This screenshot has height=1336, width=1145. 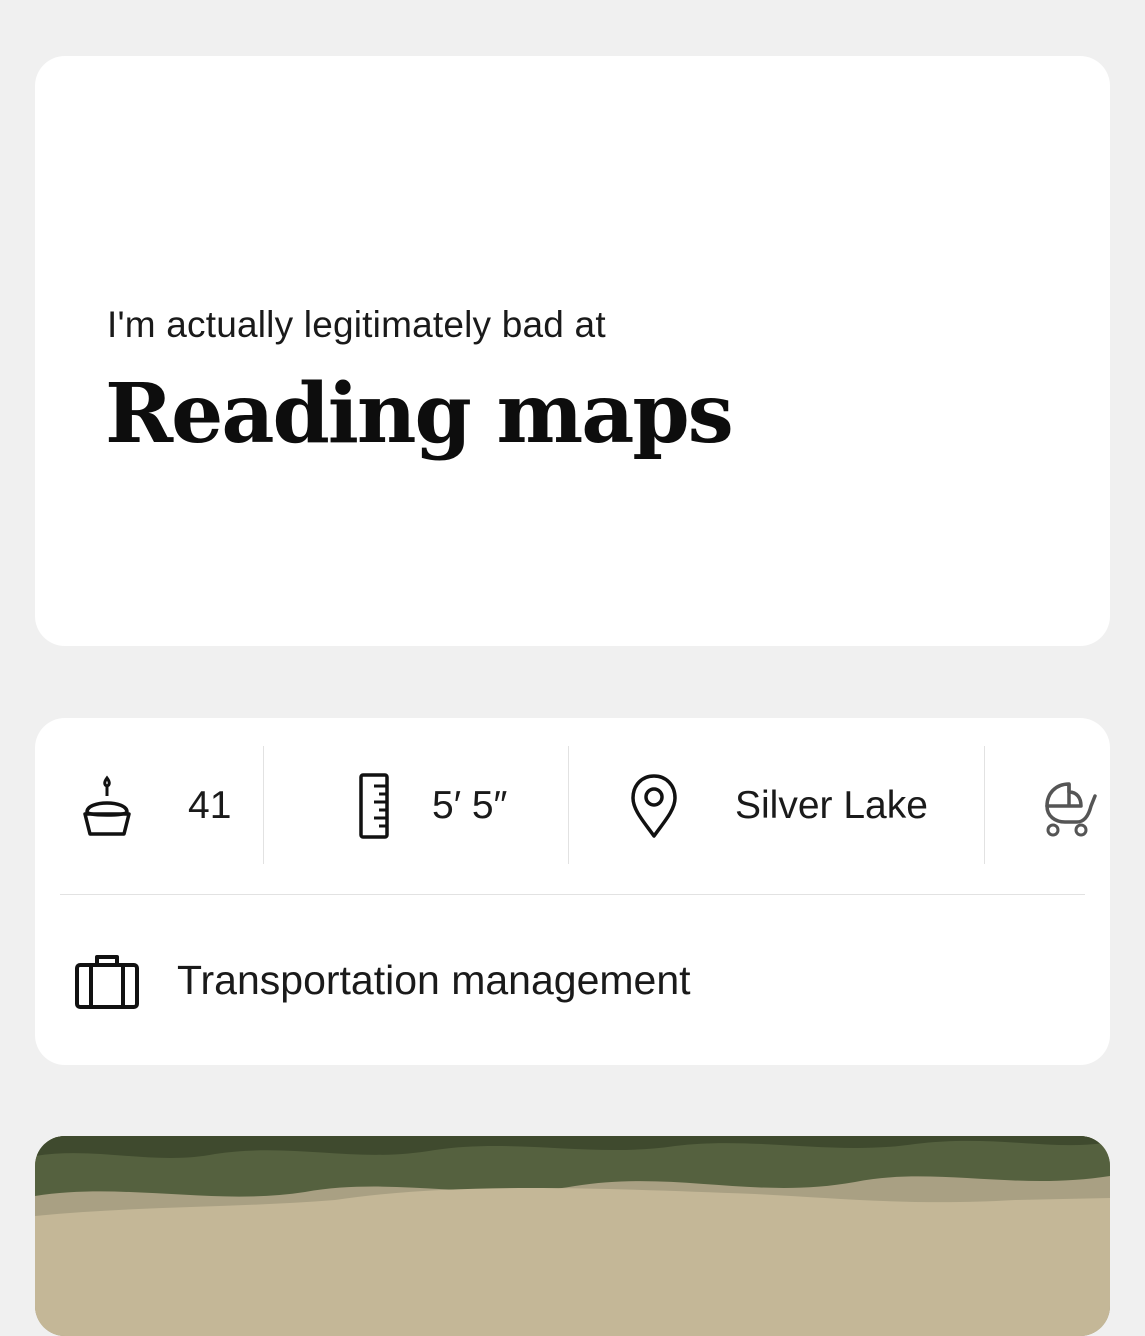 I want to click on vital-location-value: Silver Lake, so click(x=831, y=805).